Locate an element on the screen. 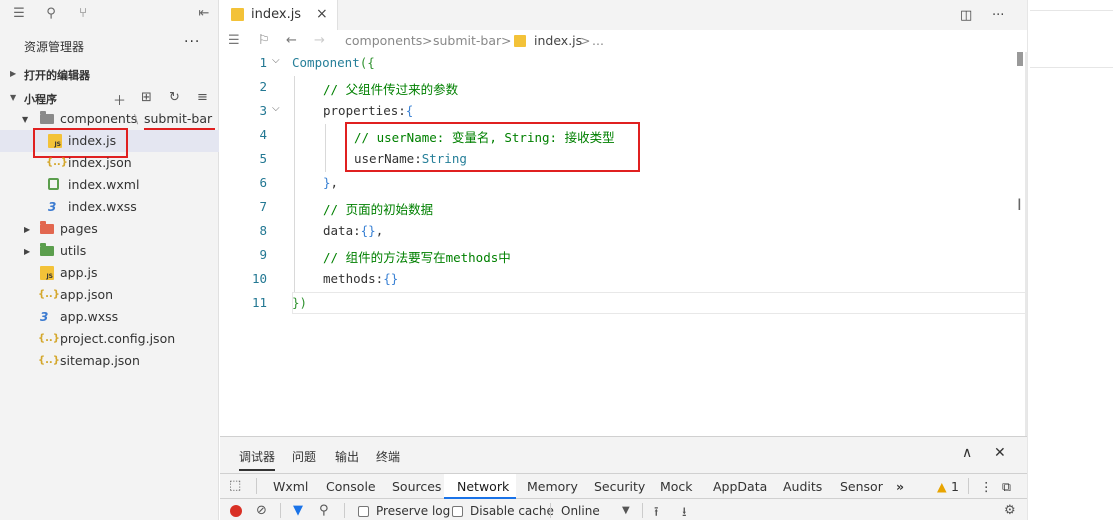 This screenshot has width=1113, height=520. tab-audits: Audits is located at coordinates (802, 486).